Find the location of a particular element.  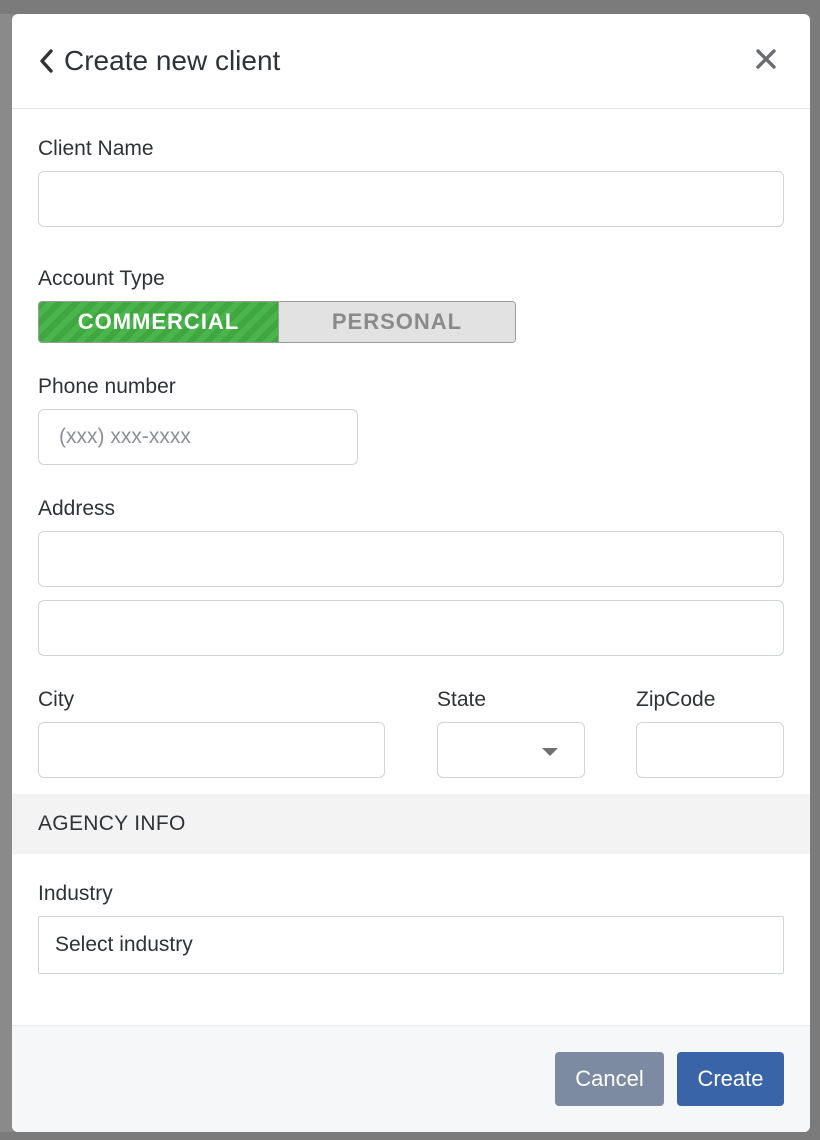

account-type-commercial: COMMERCIAL is located at coordinates (158, 322).